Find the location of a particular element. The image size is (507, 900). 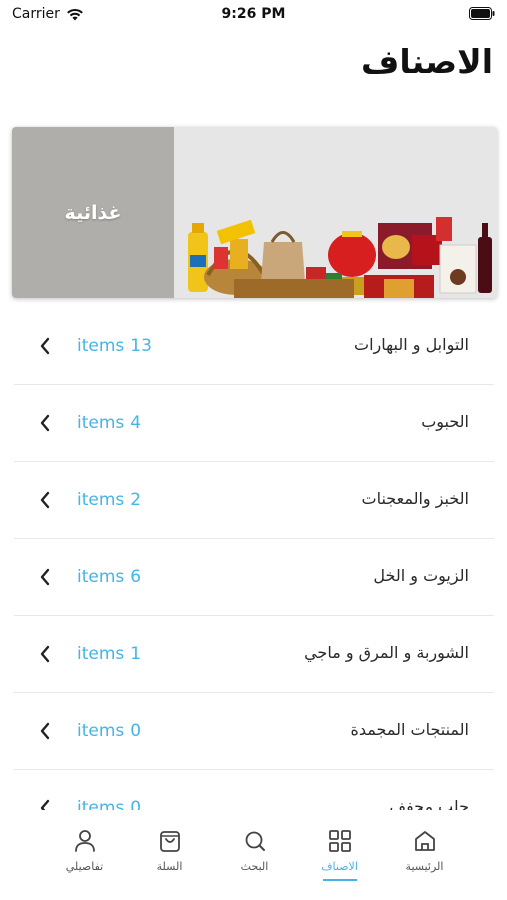

item-count: items 1 is located at coordinates (109, 654).